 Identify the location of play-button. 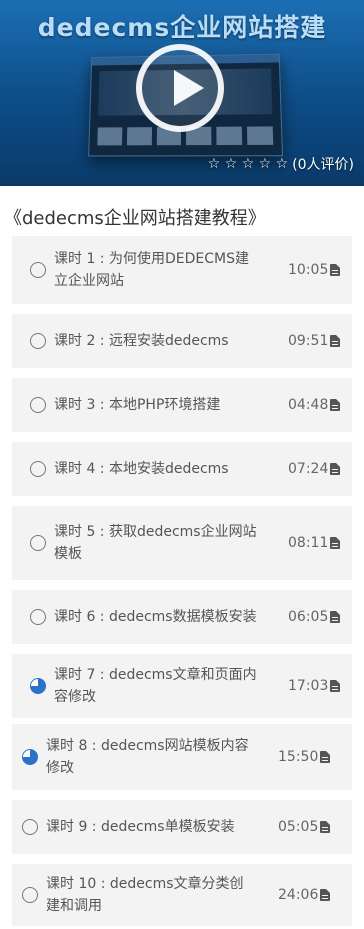
(180, 88).